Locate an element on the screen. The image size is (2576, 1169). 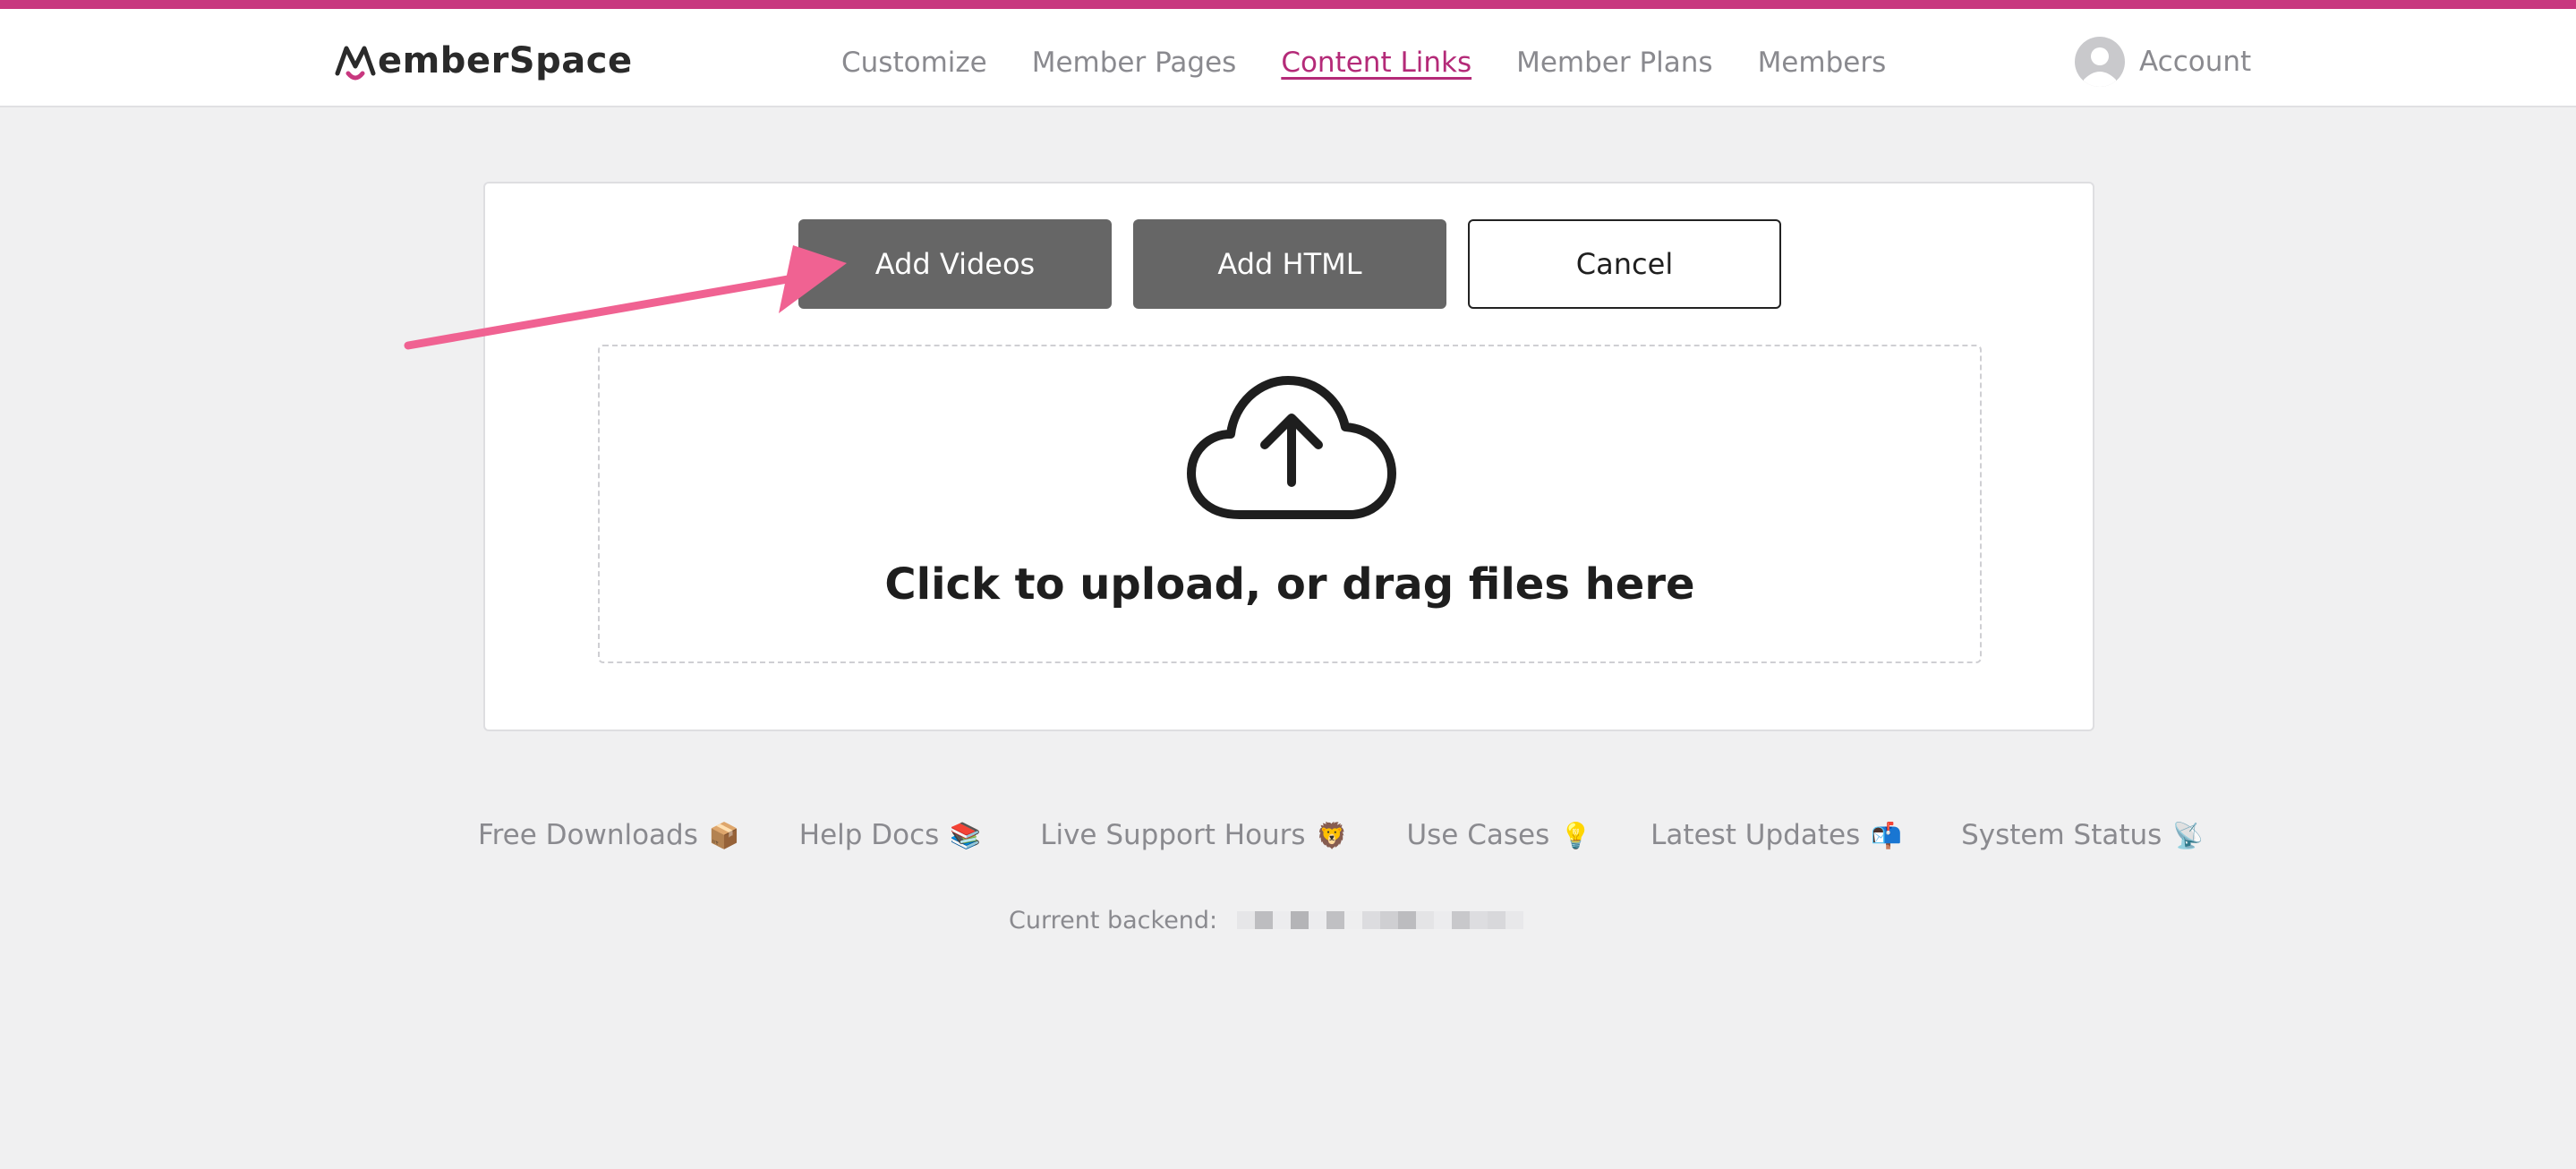
package-icon: 📦 is located at coordinates (724, 835).